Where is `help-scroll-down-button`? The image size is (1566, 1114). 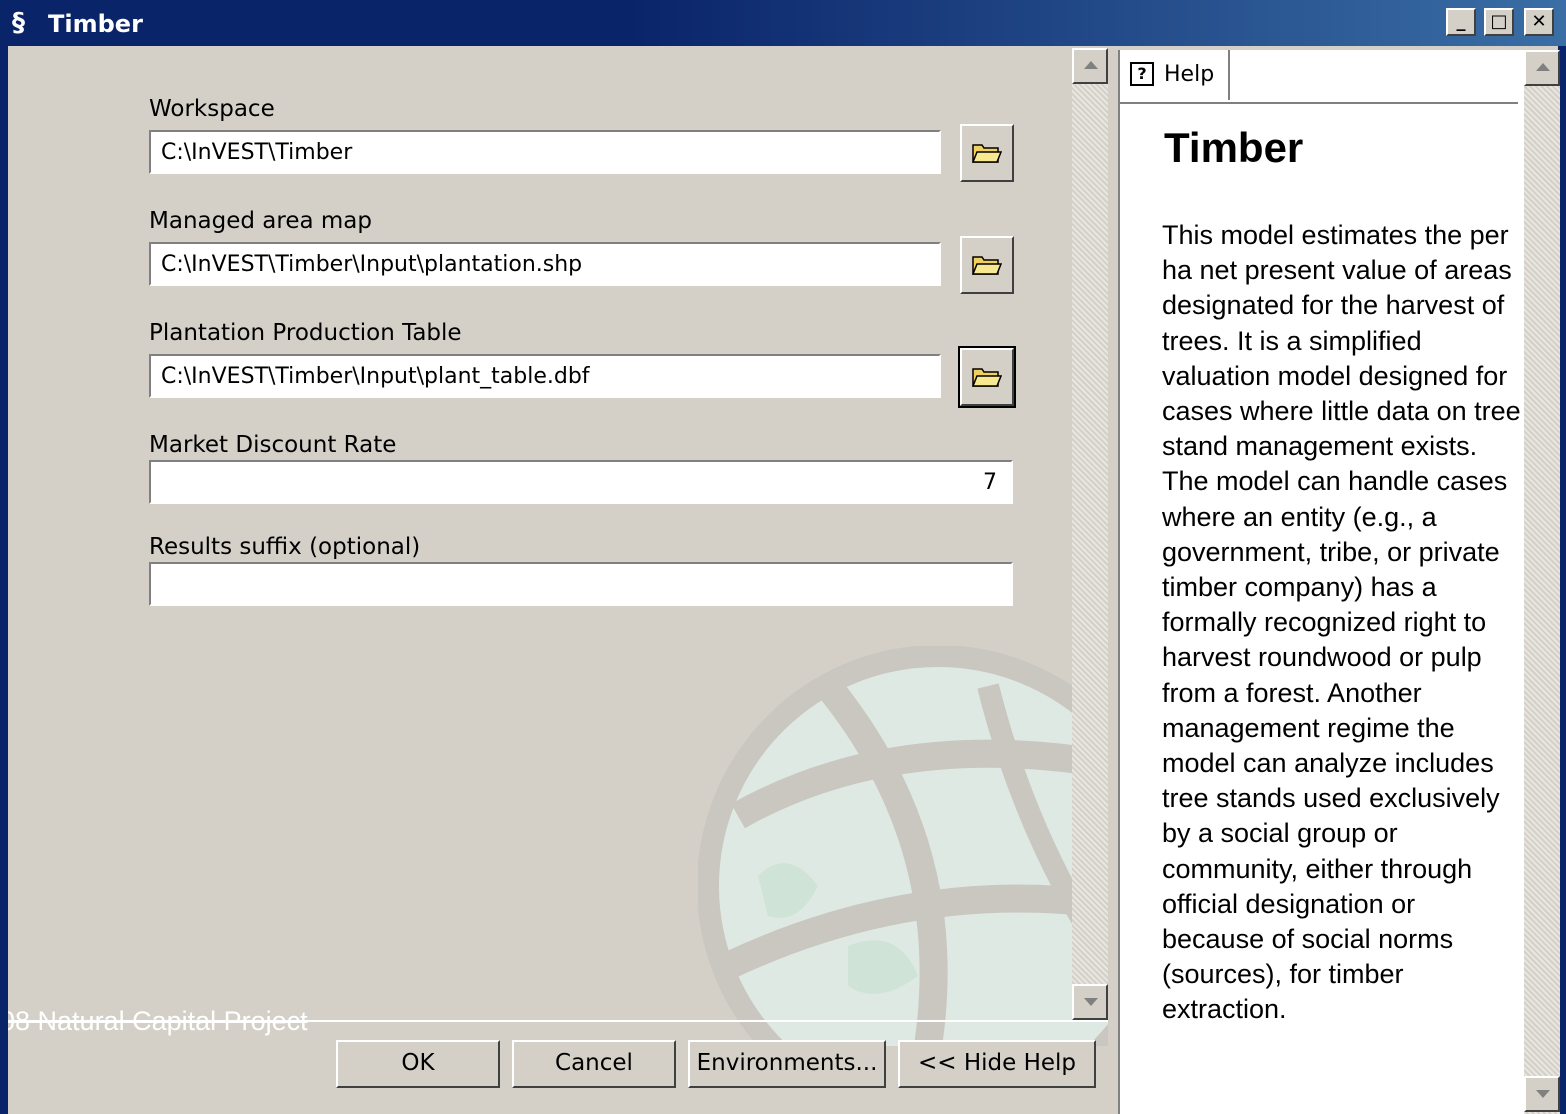 help-scroll-down-button is located at coordinates (1542, 1094).